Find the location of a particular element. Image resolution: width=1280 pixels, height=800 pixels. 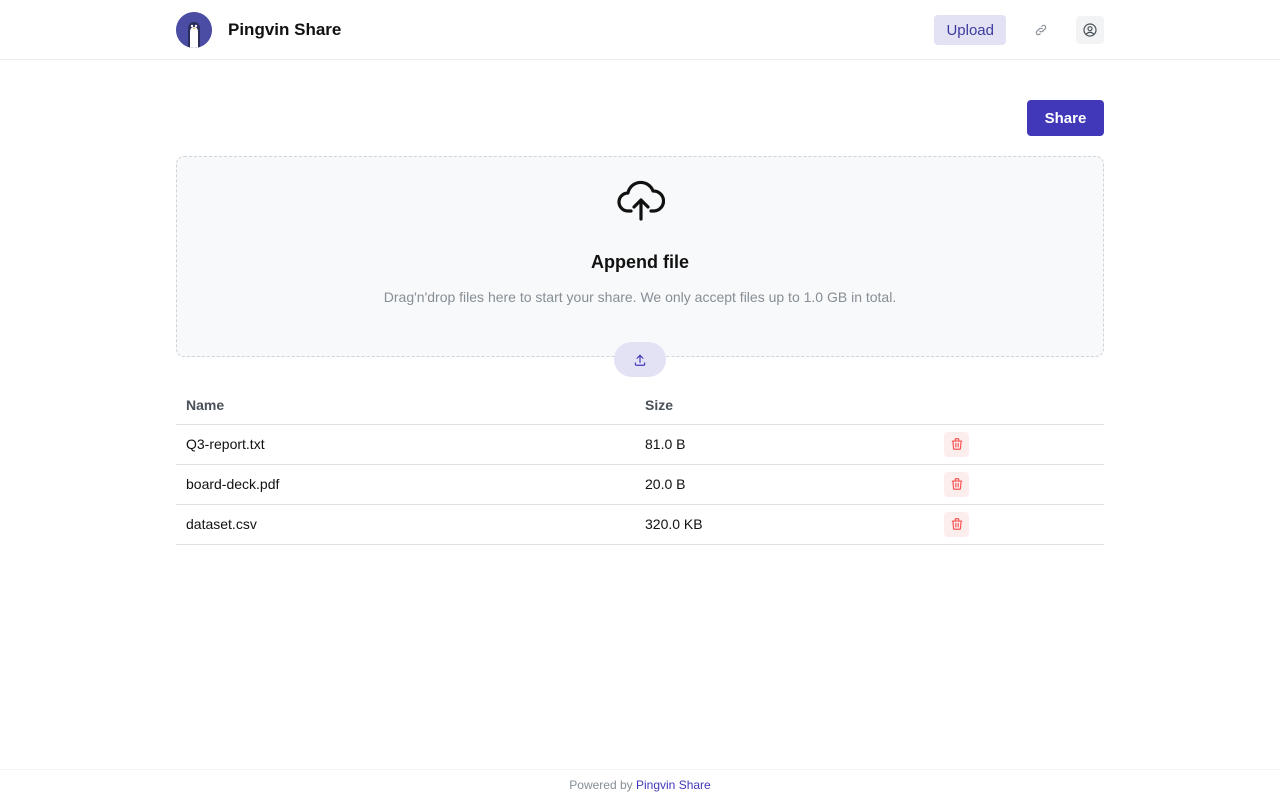

app-header: Pingvin Share Upload is located at coordinates (640, 30).